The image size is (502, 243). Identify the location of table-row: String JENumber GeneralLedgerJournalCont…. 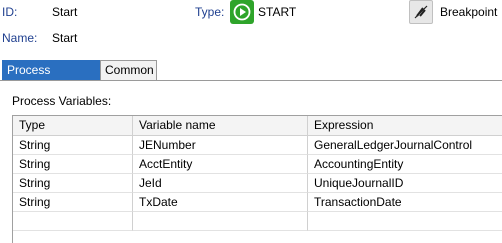
(257, 145).